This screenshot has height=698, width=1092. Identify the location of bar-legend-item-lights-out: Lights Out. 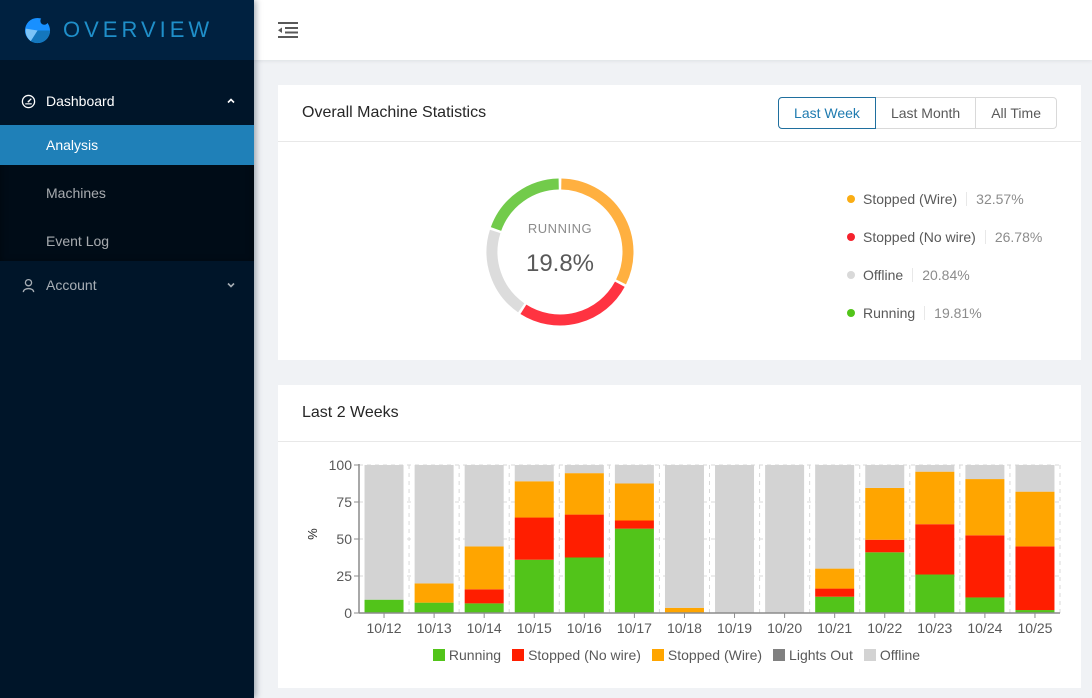
(813, 655).